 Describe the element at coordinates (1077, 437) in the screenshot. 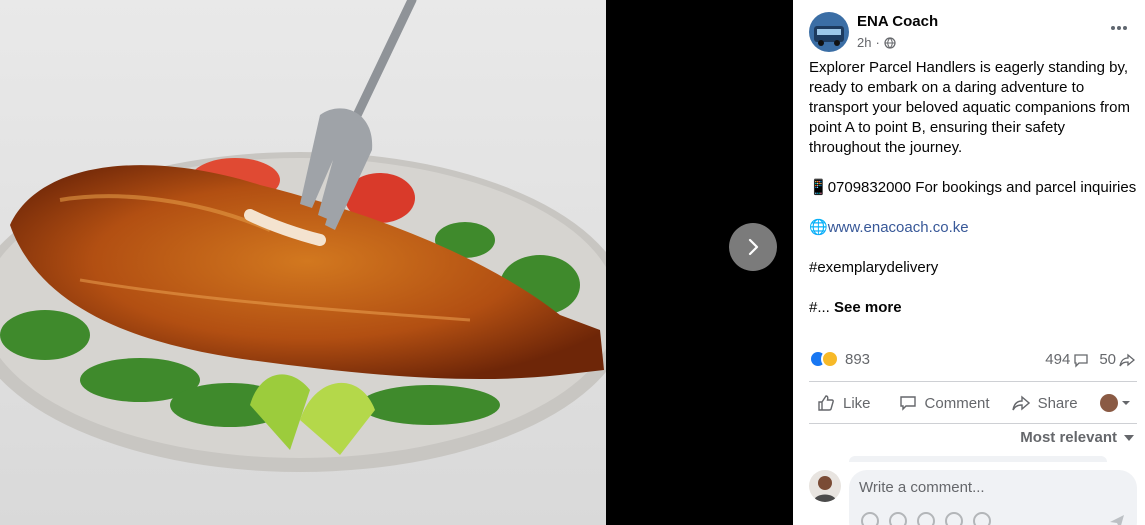

I see `comment-sort-dropdown: Most relevant` at that location.